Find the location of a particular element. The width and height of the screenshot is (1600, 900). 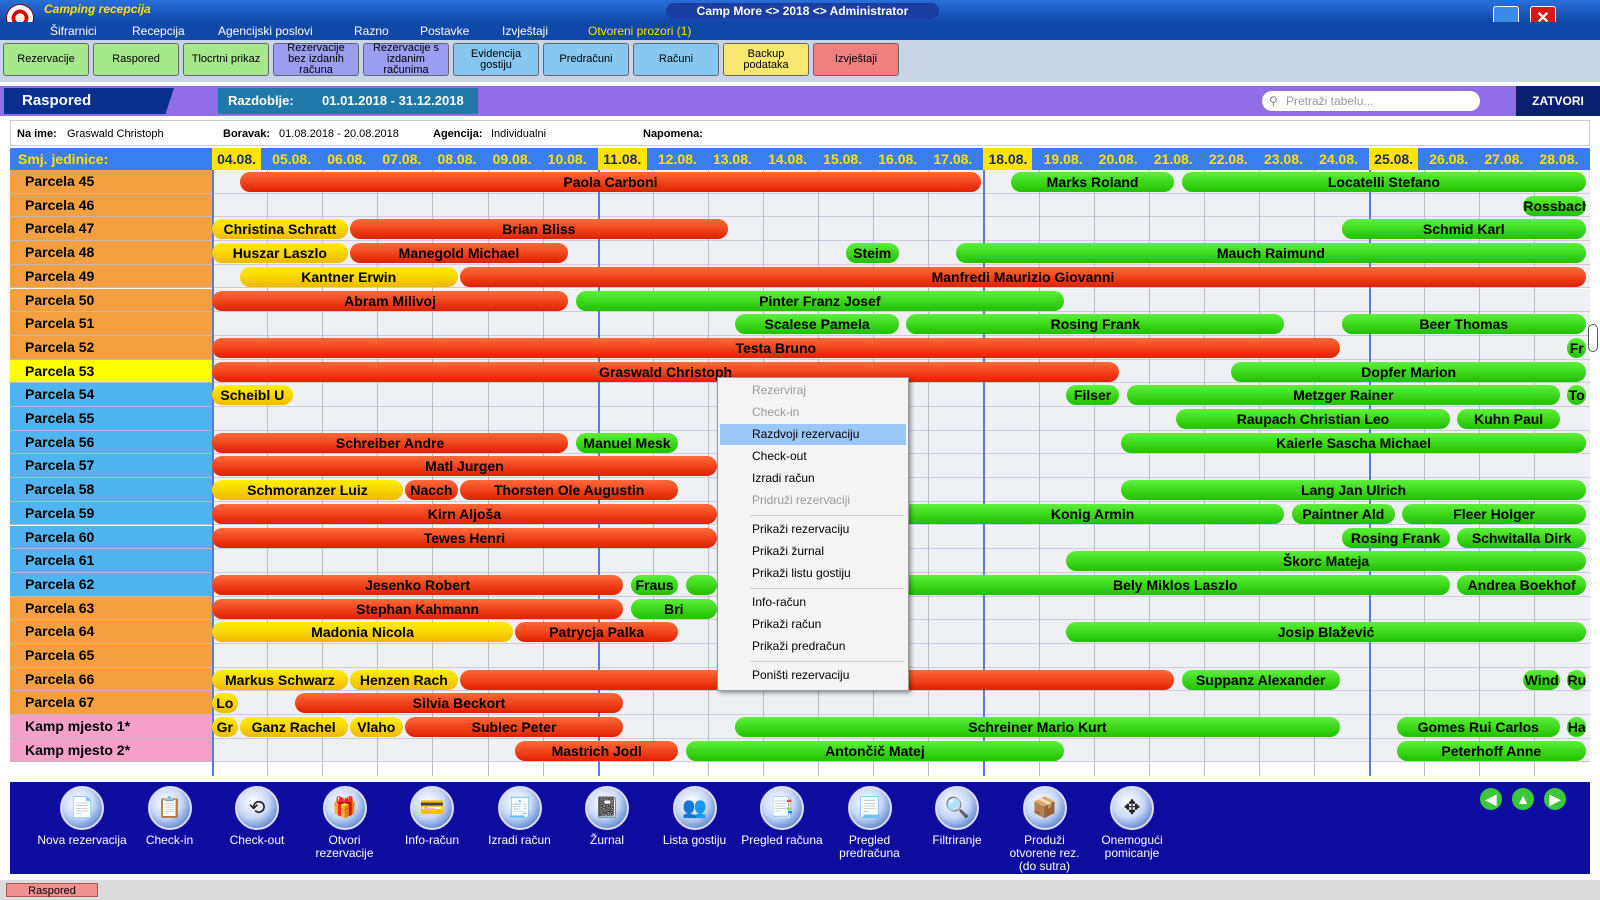

reservation-bar: Manfredi Maurizio Giovanni is located at coordinates (1022, 276).